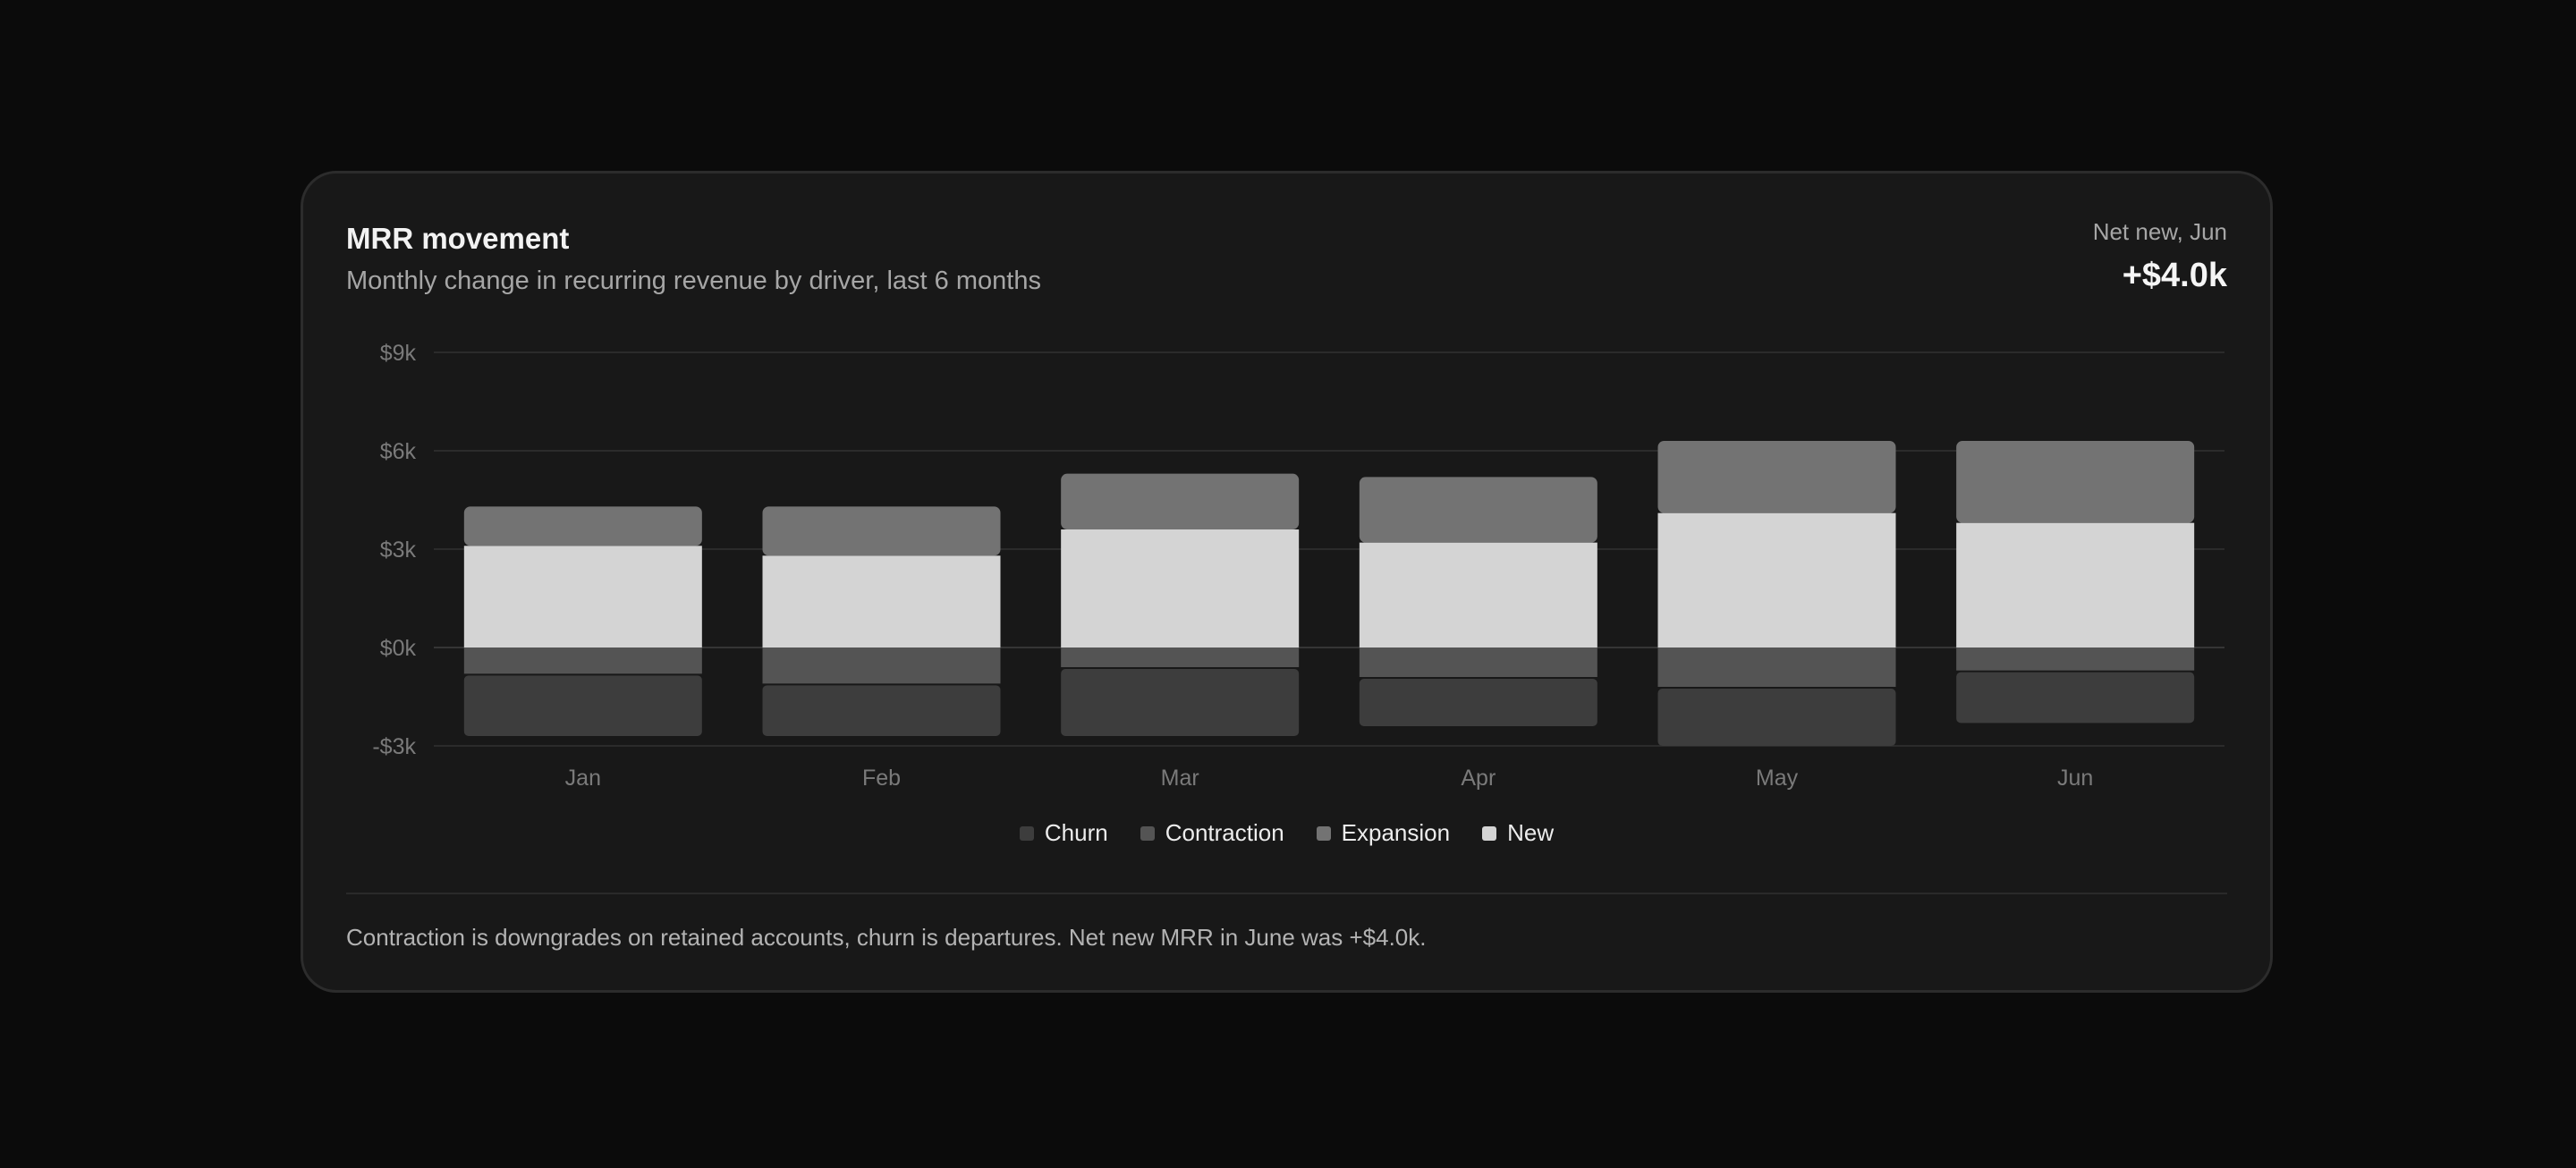 This screenshot has height=1168, width=2576. What do you see at coordinates (881, 531) in the screenshot?
I see `bar-expansion-feb` at bounding box center [881, 531].